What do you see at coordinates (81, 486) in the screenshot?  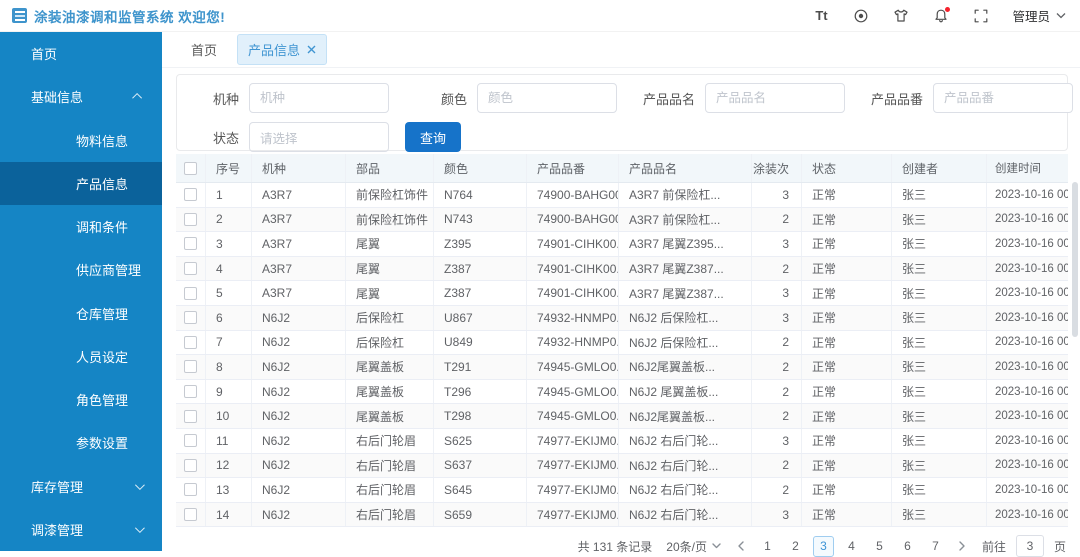 I see `sidebar-item: 库存管理` at bounding box center [81, 486].